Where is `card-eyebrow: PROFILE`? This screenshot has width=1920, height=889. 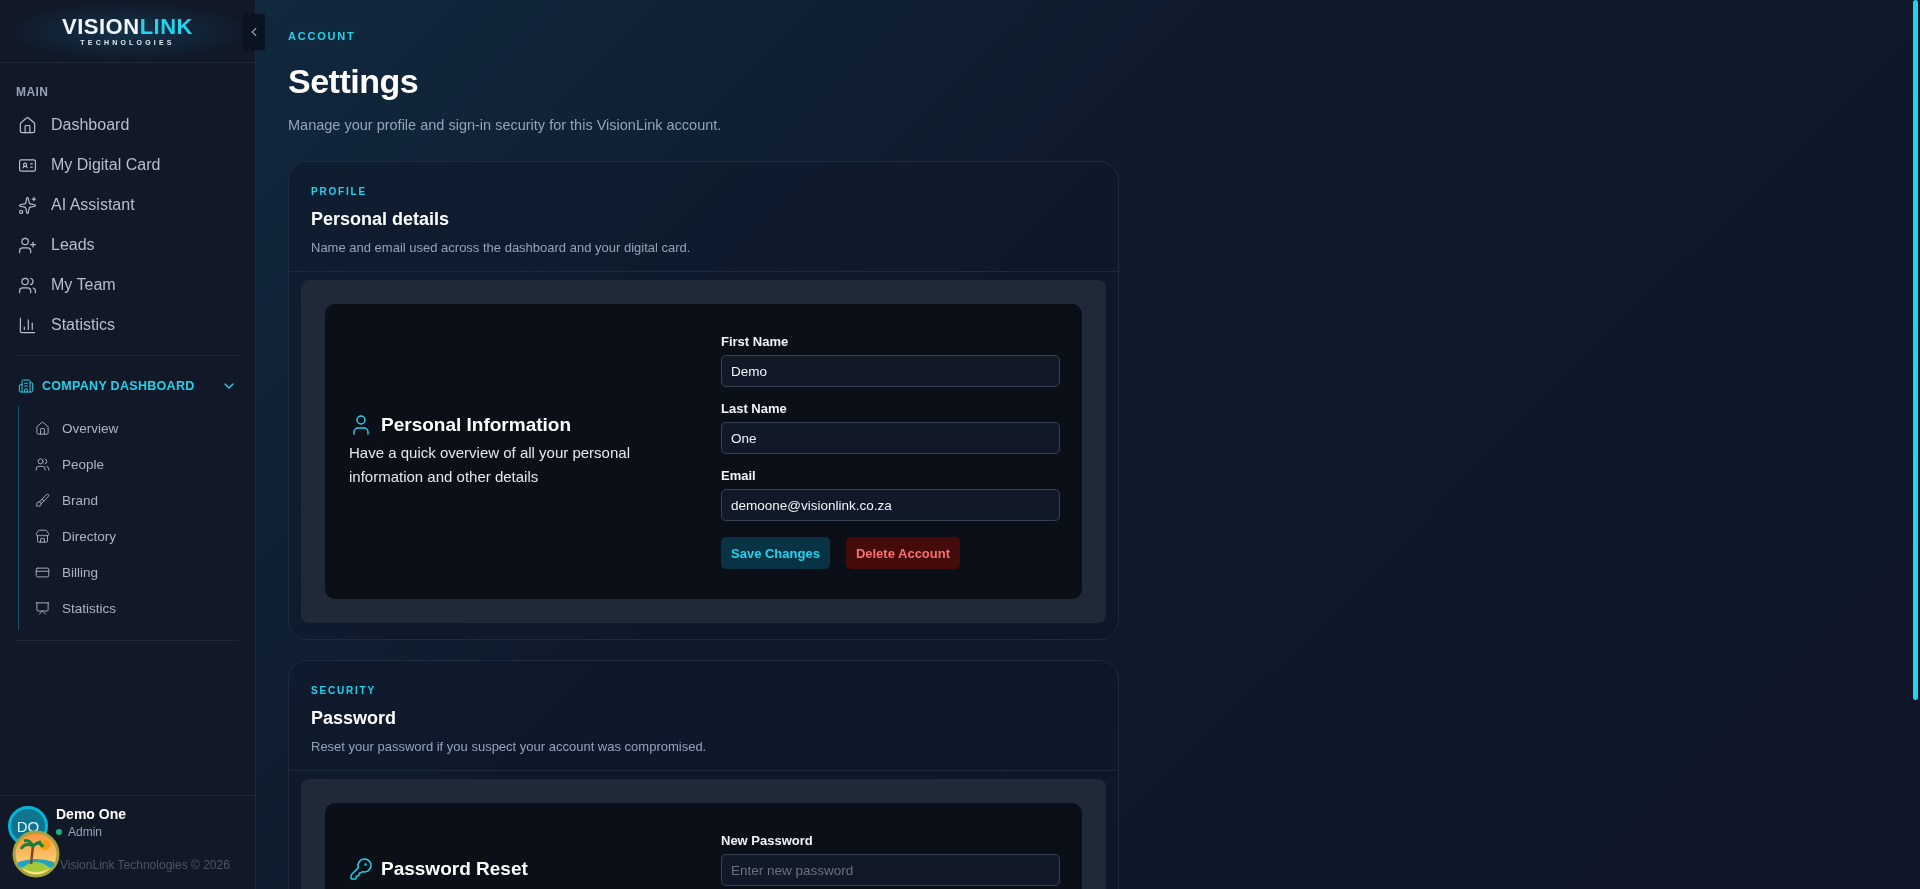 card-eyebrow: PROFILE is located at coordinates (339, 191).